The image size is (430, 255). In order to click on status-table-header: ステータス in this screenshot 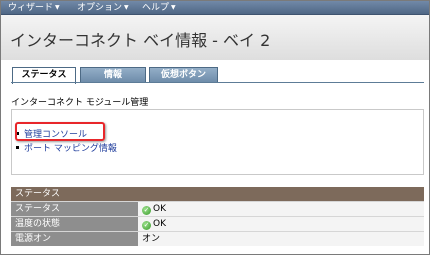, I will do `click(217, 194)`.